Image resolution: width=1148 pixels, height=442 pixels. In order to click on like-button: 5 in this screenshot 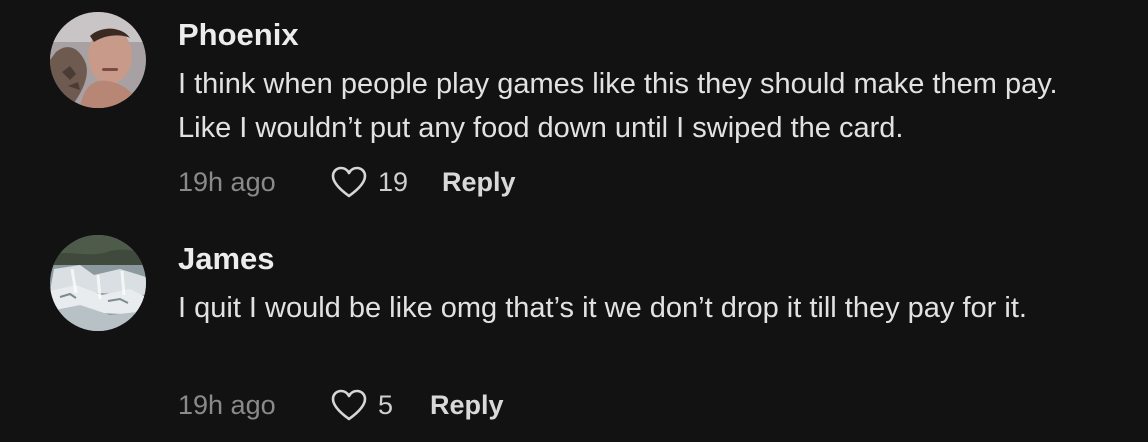, I will do `click(380, 405)`.